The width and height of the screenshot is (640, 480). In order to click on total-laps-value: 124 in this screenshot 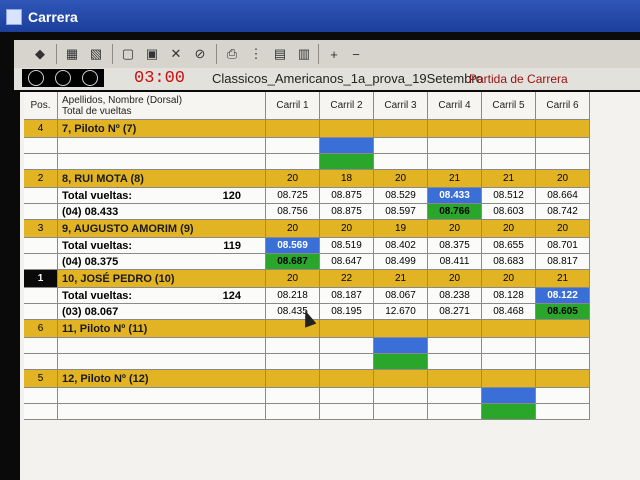, I will do `click(231, 295)`.